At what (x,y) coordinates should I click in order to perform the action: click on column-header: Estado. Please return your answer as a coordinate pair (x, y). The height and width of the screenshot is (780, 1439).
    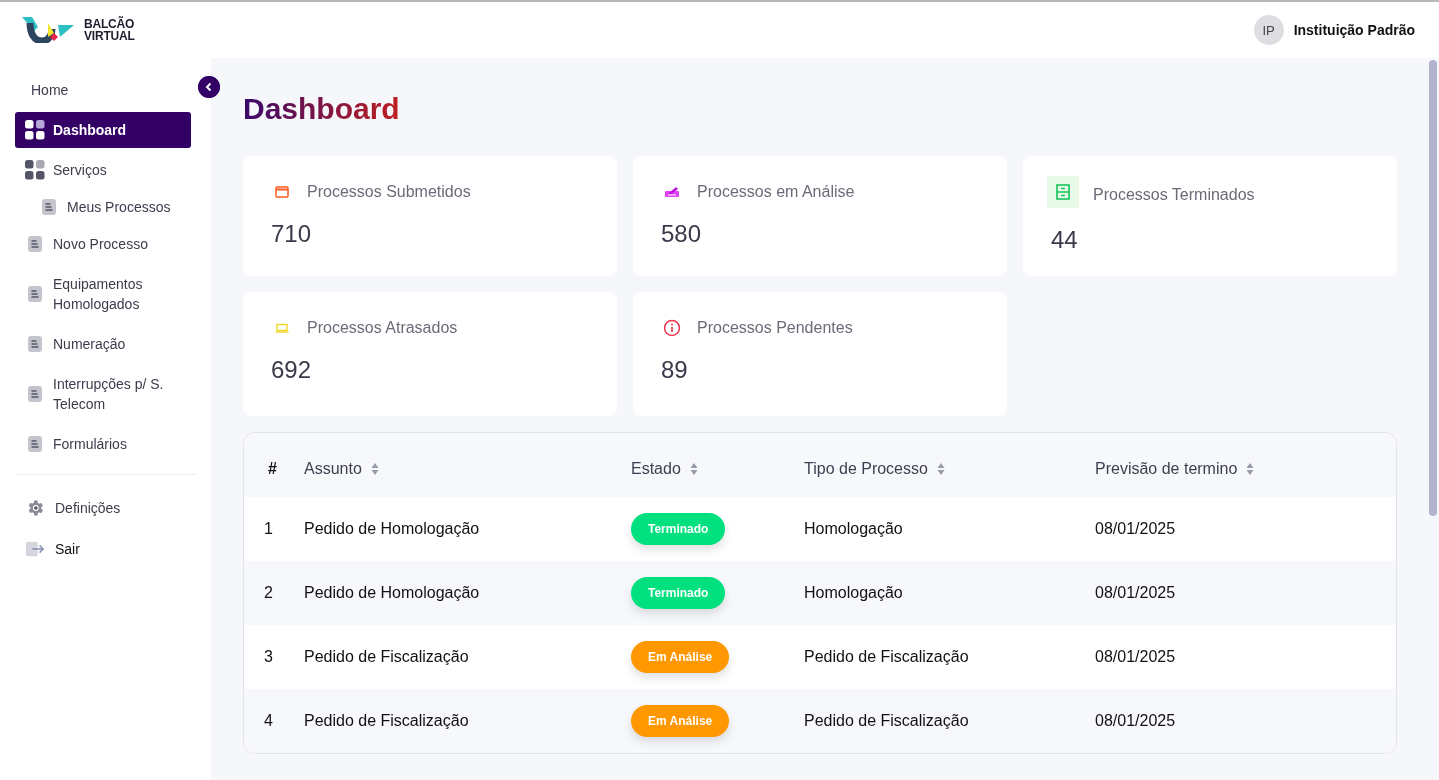
    Looking at the image, I should click on (656, 469).